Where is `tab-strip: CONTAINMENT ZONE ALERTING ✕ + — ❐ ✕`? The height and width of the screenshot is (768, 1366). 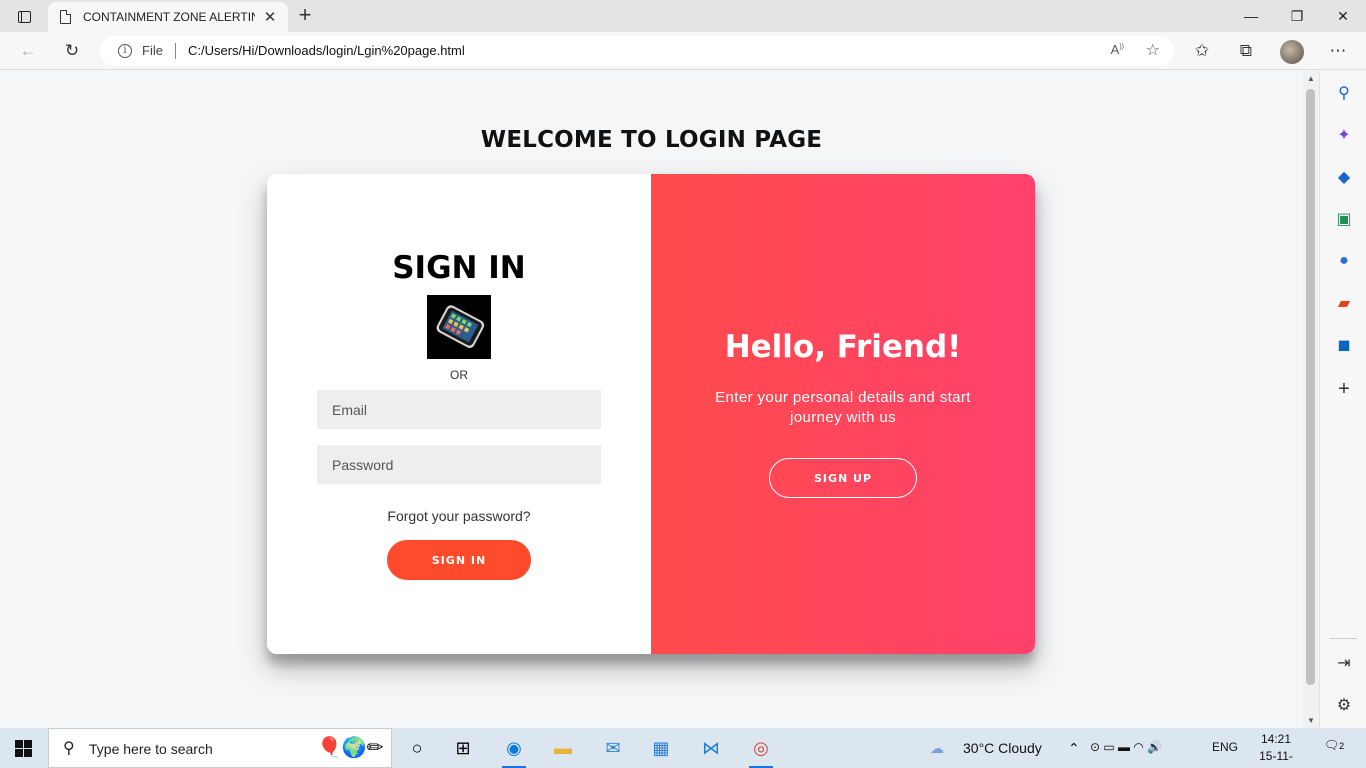
tab-strip: CONTAINMENT ZONE ALERTING ✕ + — ❐ ✕ is located at coordinates (683, 16).